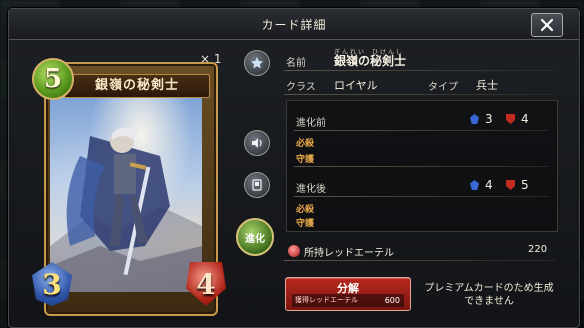 This screenshot has width=584, height=328. What do you see at coordinates (481, 185) in the screenshot?
I see `post-evolve-attack: 4` at bounding box center [481, 185].